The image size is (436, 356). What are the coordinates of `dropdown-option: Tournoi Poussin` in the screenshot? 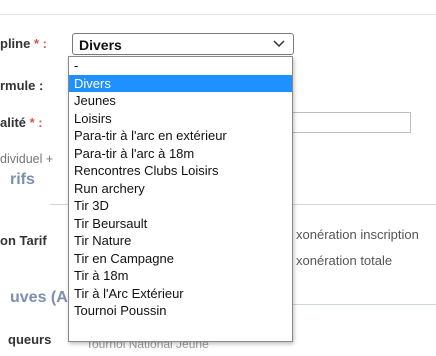 It's located at (180, 311).